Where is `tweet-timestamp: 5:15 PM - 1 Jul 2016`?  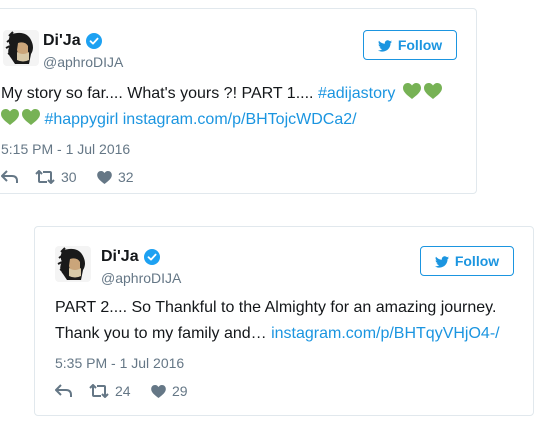
tweet-timestamp: 5:15 PM - 1 Jul 2016 is located at coordinates (65, 149).